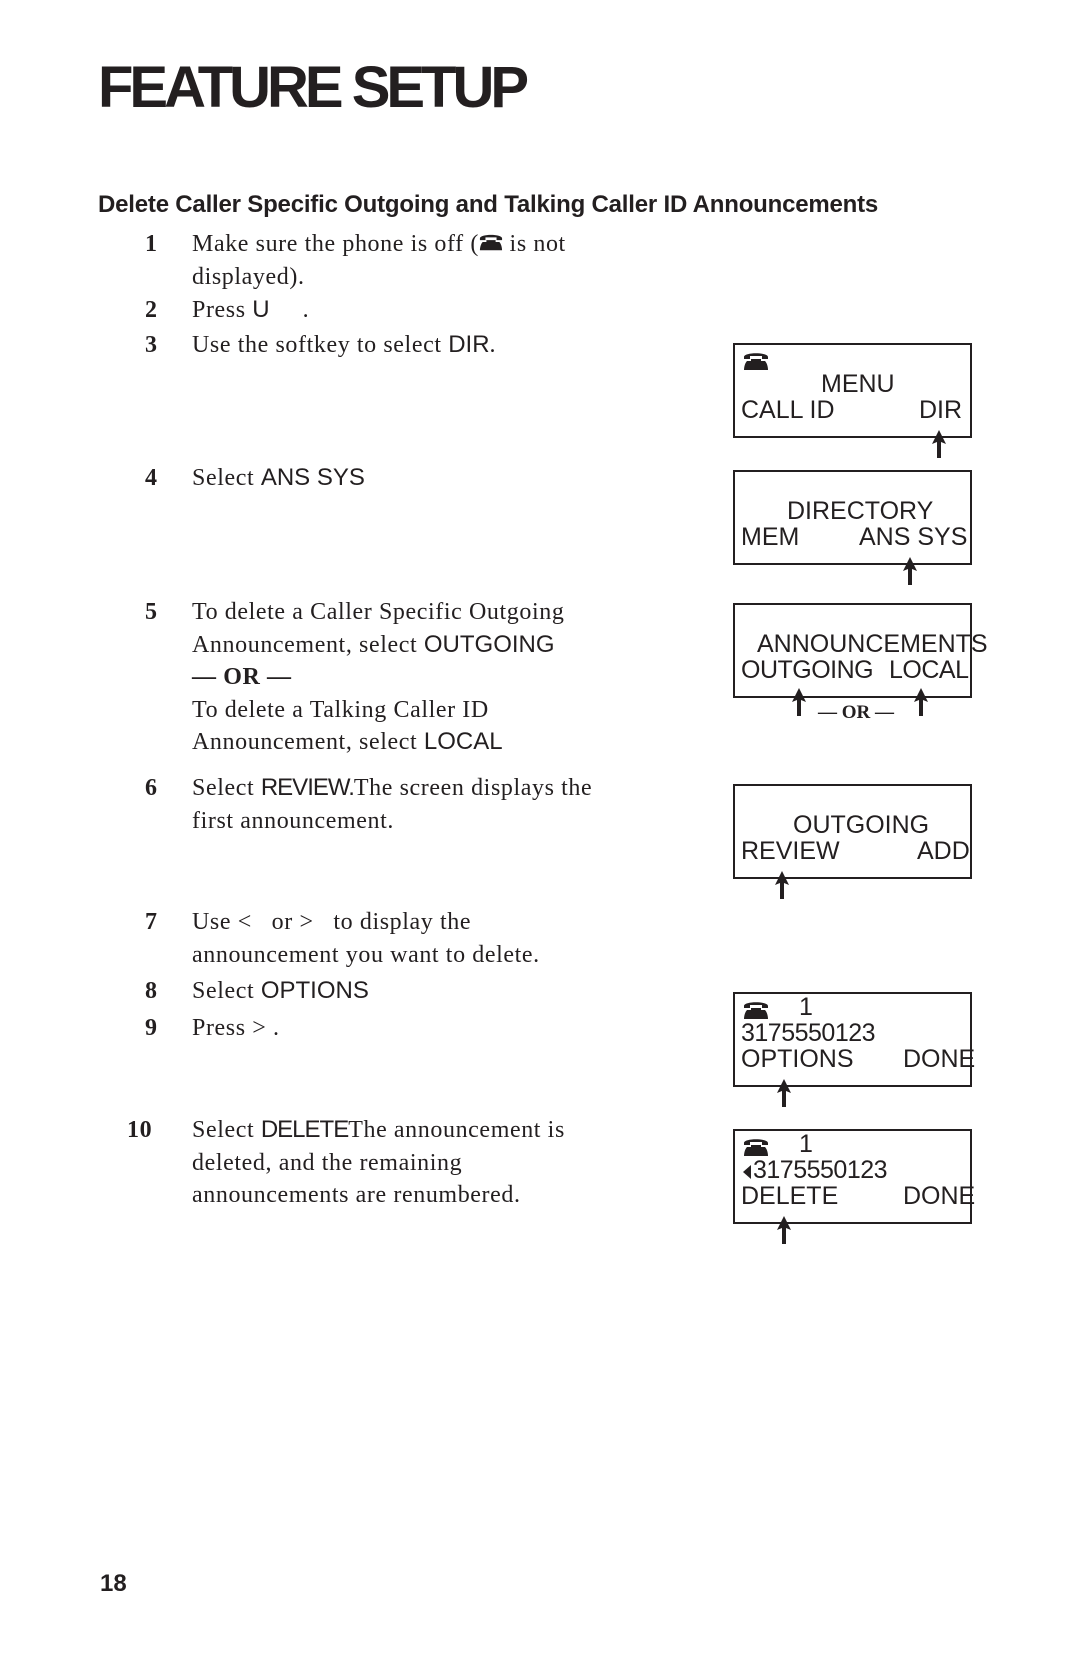 This screenshot has height=1669, width=1080. What do you see at coordinates (770, 537) in the screenshot?
I see `softkey-left: MEM` at bounding box center [770, 537].